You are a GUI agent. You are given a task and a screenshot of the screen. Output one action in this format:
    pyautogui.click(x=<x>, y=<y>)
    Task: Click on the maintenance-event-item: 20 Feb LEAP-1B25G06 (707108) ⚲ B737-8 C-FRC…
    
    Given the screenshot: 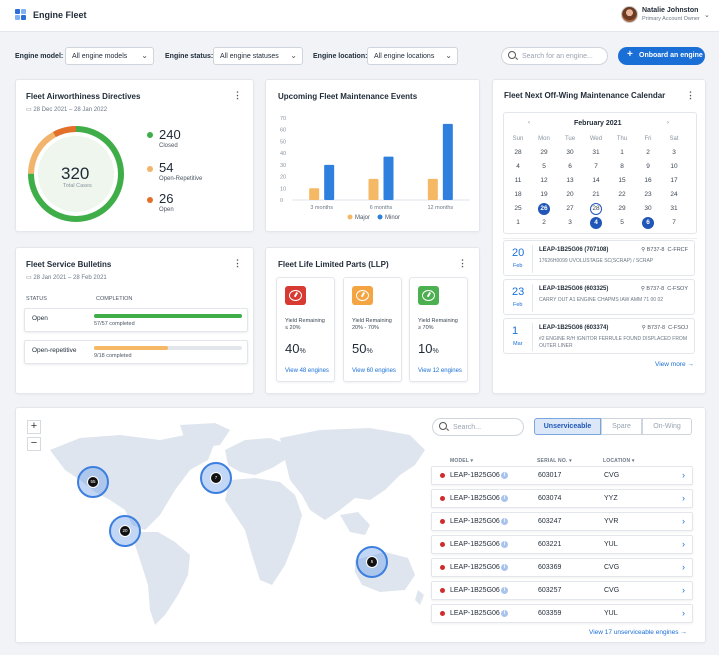 What is the action you would take?
    pyautogui.click(x=599, y=258)
    